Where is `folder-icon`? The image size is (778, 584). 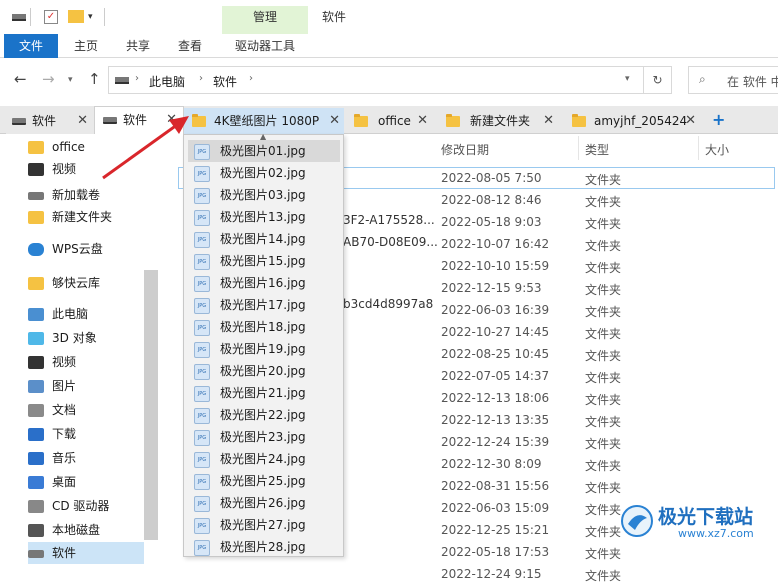 folder-icon is located at coordinates (361, 120).